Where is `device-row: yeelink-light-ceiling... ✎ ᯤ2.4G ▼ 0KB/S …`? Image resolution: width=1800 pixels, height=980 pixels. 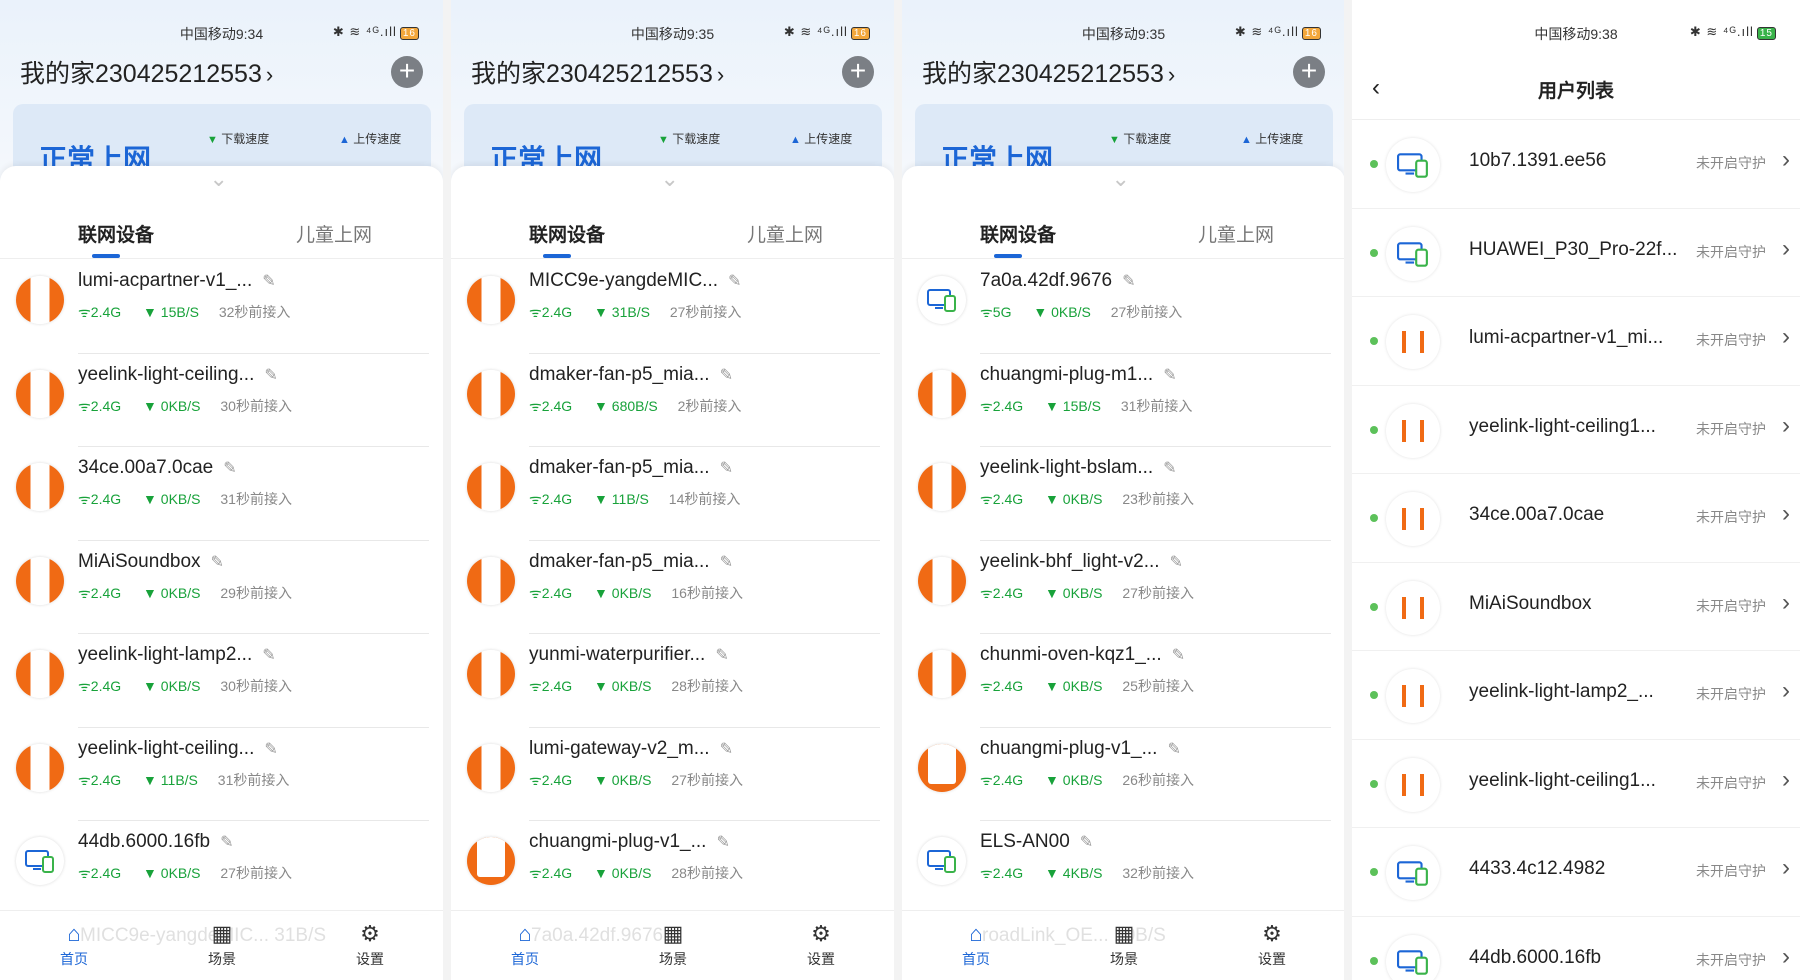 device-row: yeelink-light-ceiling... ✎ ᯤ2.4G ▼ 0KB/S … is located at coordinates (221, 400).